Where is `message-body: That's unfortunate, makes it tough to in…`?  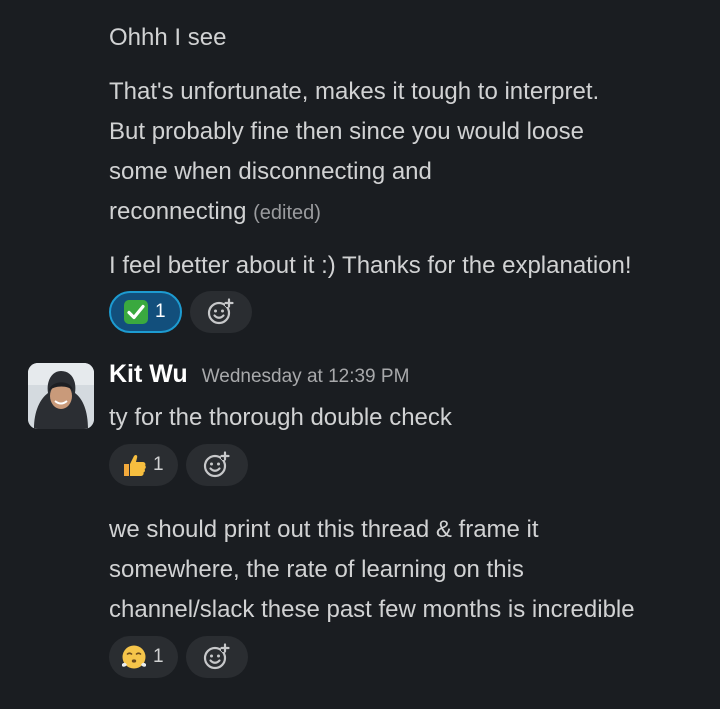
message-body: That's unfortunate, makes it tough to in… is located at coordinates (354, 151).